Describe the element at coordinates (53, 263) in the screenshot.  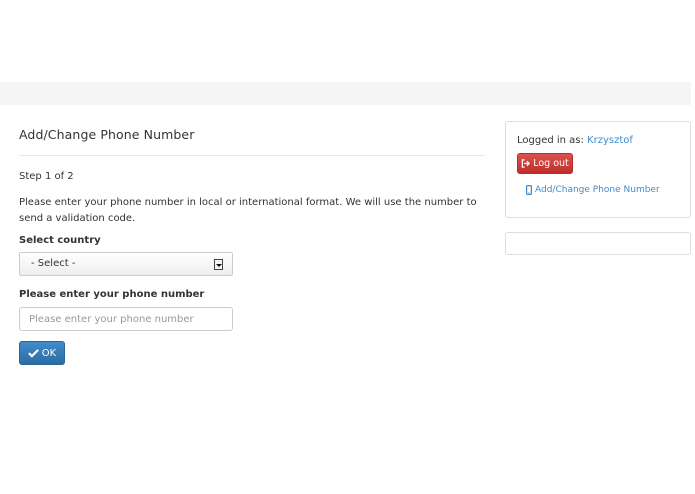
I see `country-select-value: - Select -` at that location.